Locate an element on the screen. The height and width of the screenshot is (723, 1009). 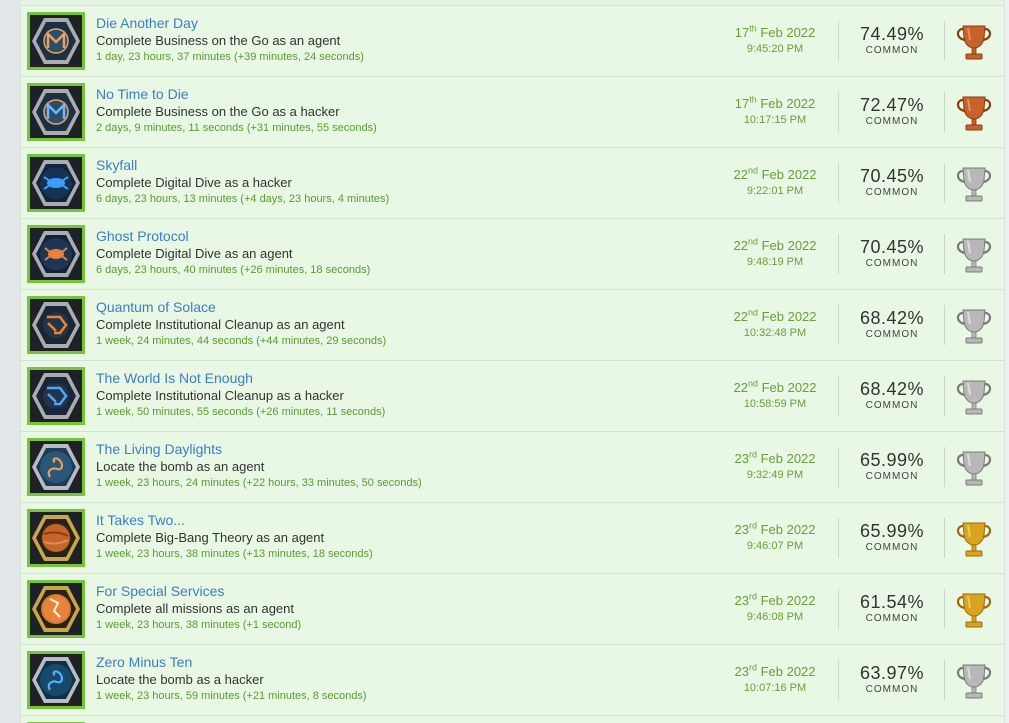
unlock-date: 23rd Feb 2022 9:32:49 PM is located at coordinates (775, 466).